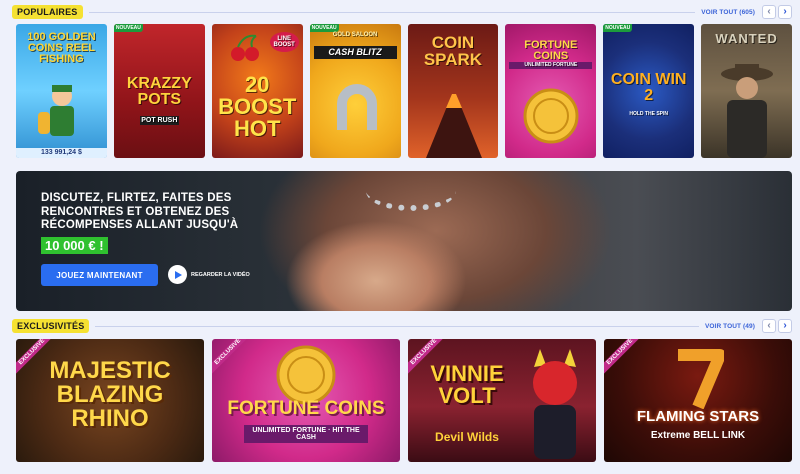 The width and height of the screenshot is (800, 474). What do you see at coordinates (355, 52) in the screenshot?
I see `game-title: CASH BLITZ` at bounding box center [355, 52].